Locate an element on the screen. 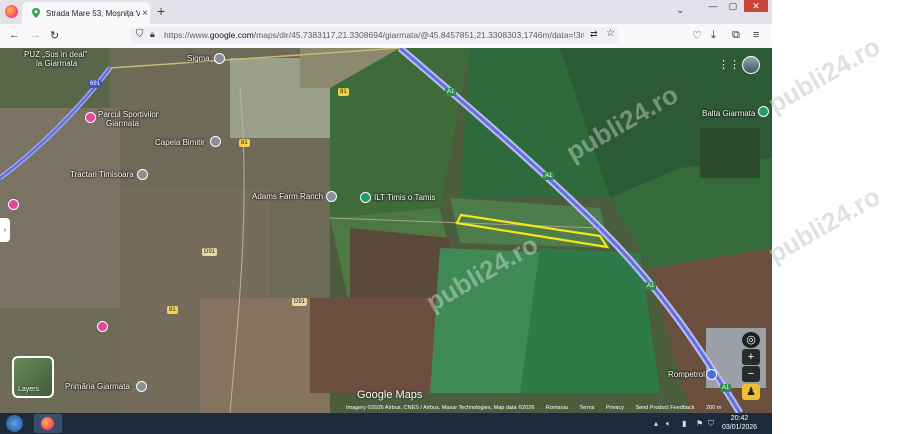  tab-close-icon: × is located at coordinates (145, 13).